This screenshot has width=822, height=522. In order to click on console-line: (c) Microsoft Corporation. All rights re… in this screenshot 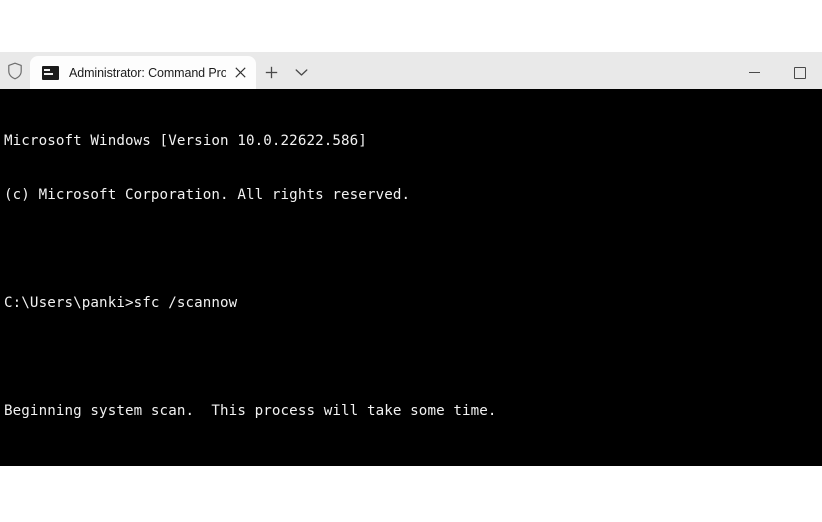, I will do `click(207, 195)`.